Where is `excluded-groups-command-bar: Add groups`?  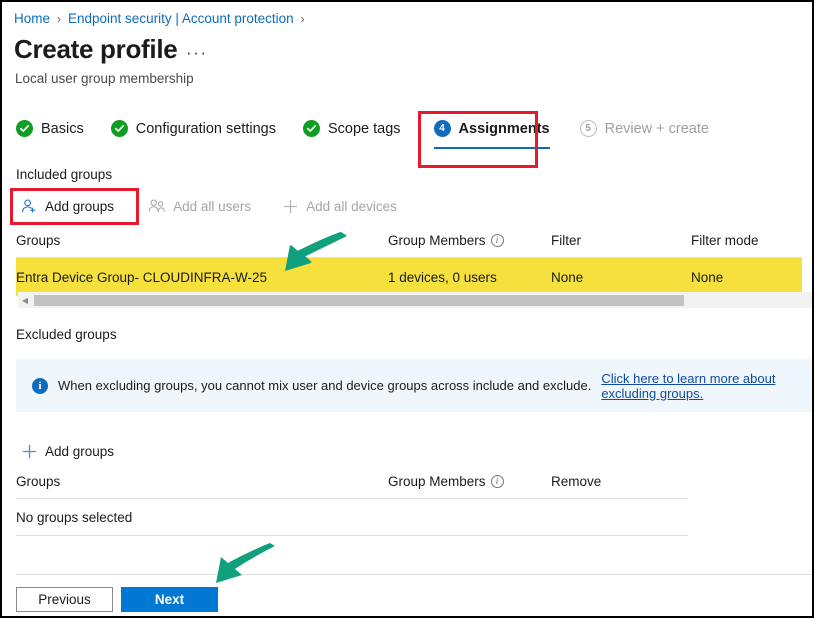 excluded-groups-command-bar: Add groups is located at coordinates (78, 451).